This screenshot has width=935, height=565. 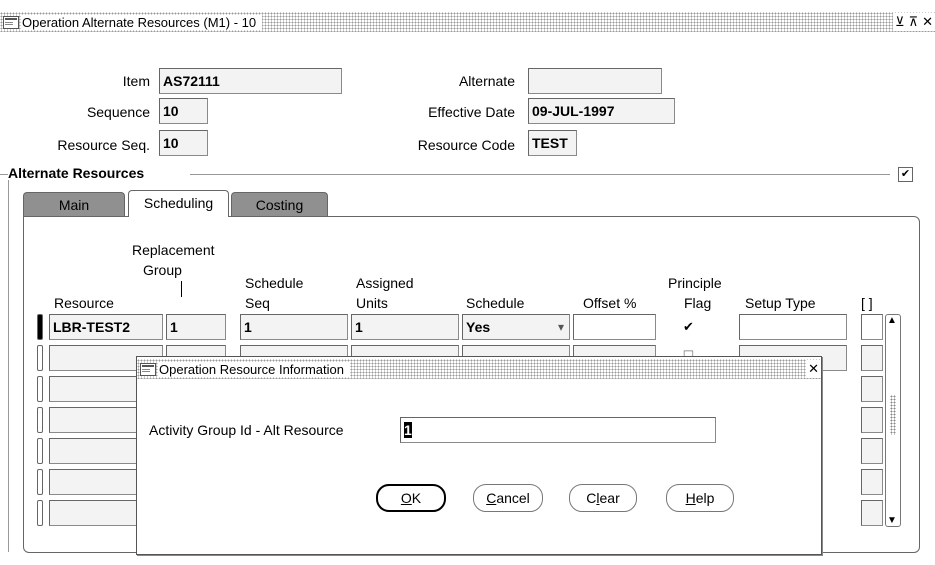 I want to click on vertical-scrollbar: ▲ ▼, so click(x=893, y=420).